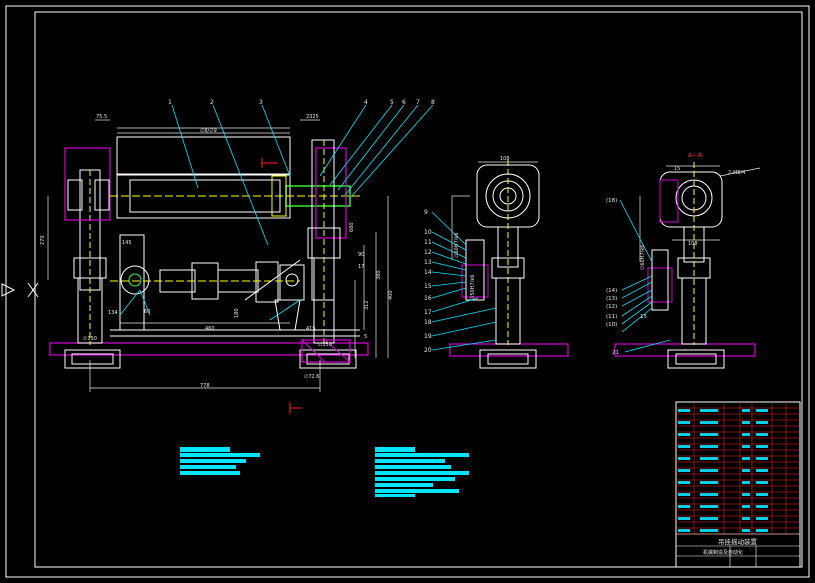  What do you see at coordinates (428, 312) in the screenshot?
I see `part-label: 17` at bounding box center [428, 312].